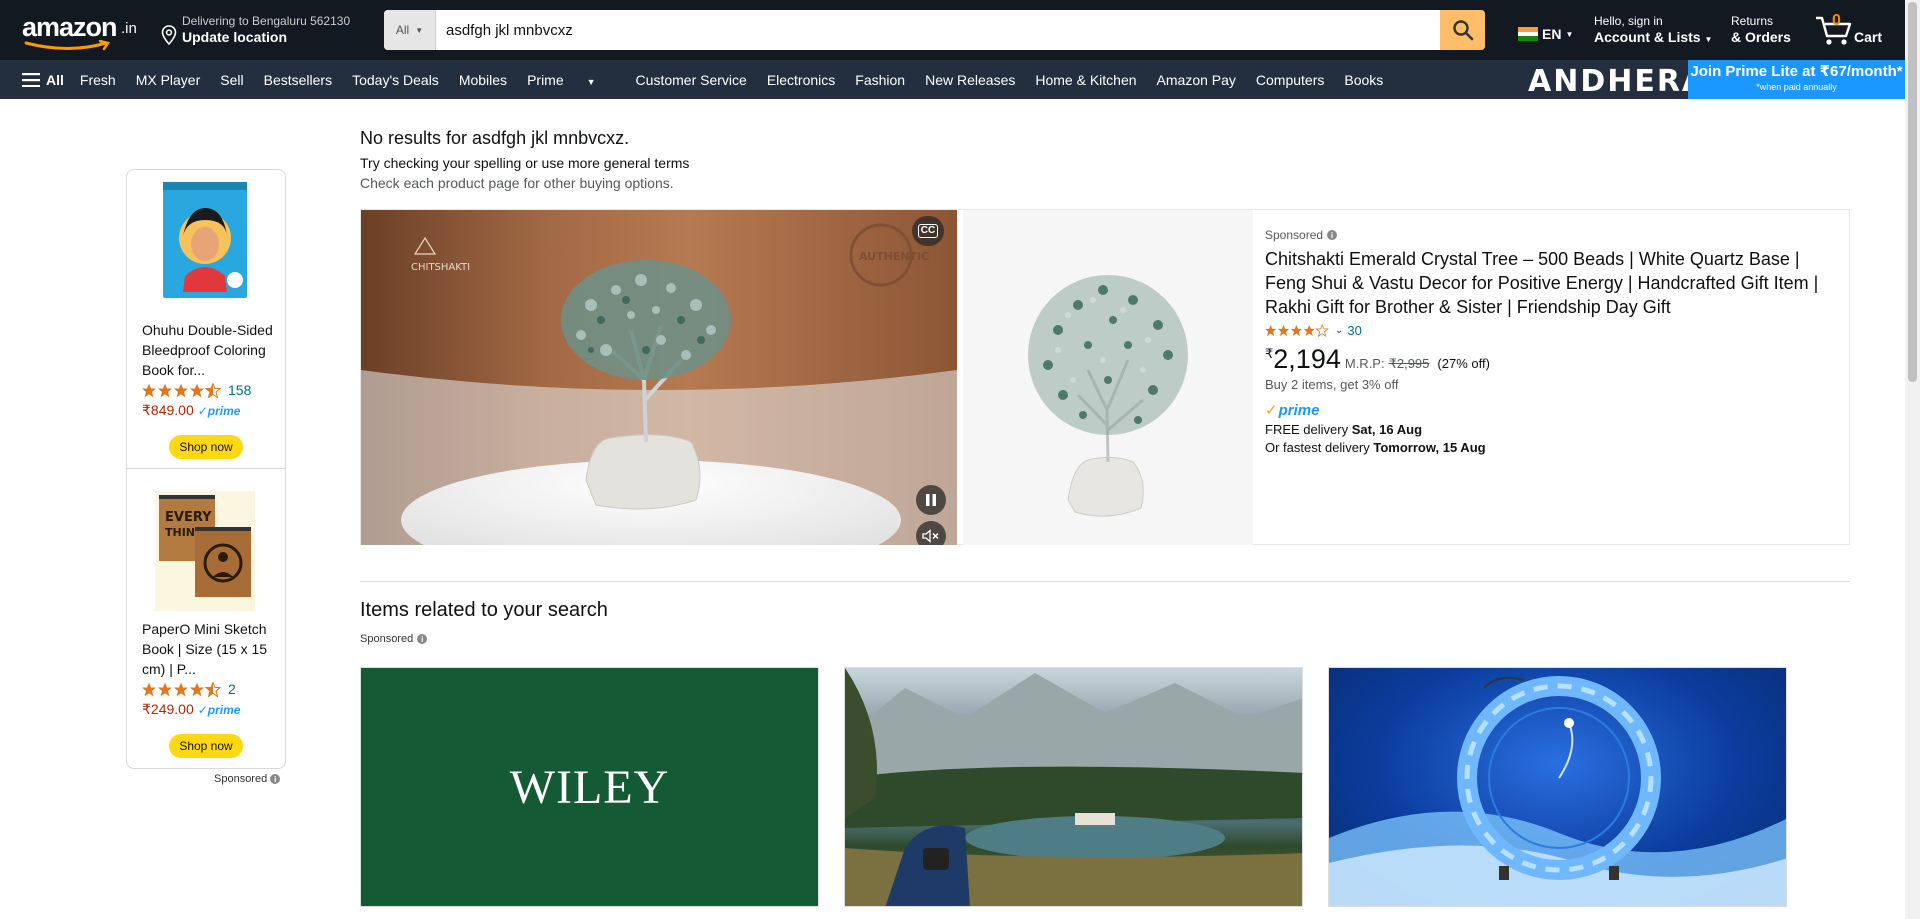  What do you see at coordinates (1307, 359) in the screenshot?
I see `product-price: 2,194` at bounding box center [1307, 359].